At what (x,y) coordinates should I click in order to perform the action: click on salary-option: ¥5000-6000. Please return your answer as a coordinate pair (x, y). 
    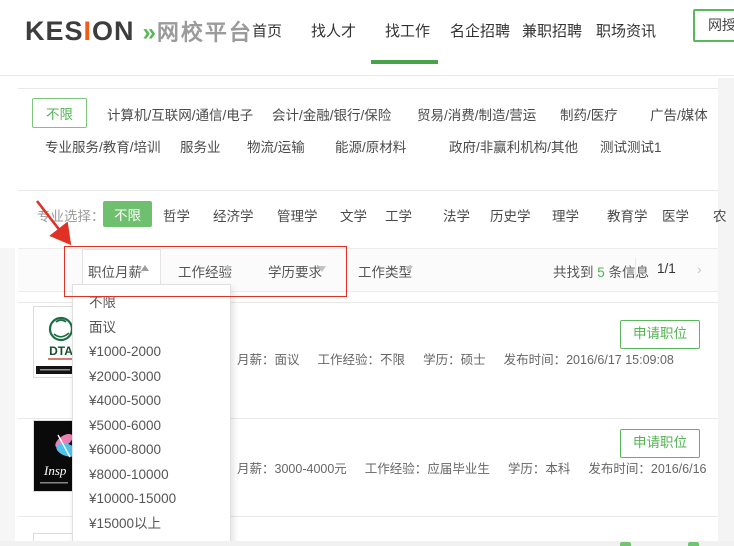
    Looking at the image, I should click on (151, 426).